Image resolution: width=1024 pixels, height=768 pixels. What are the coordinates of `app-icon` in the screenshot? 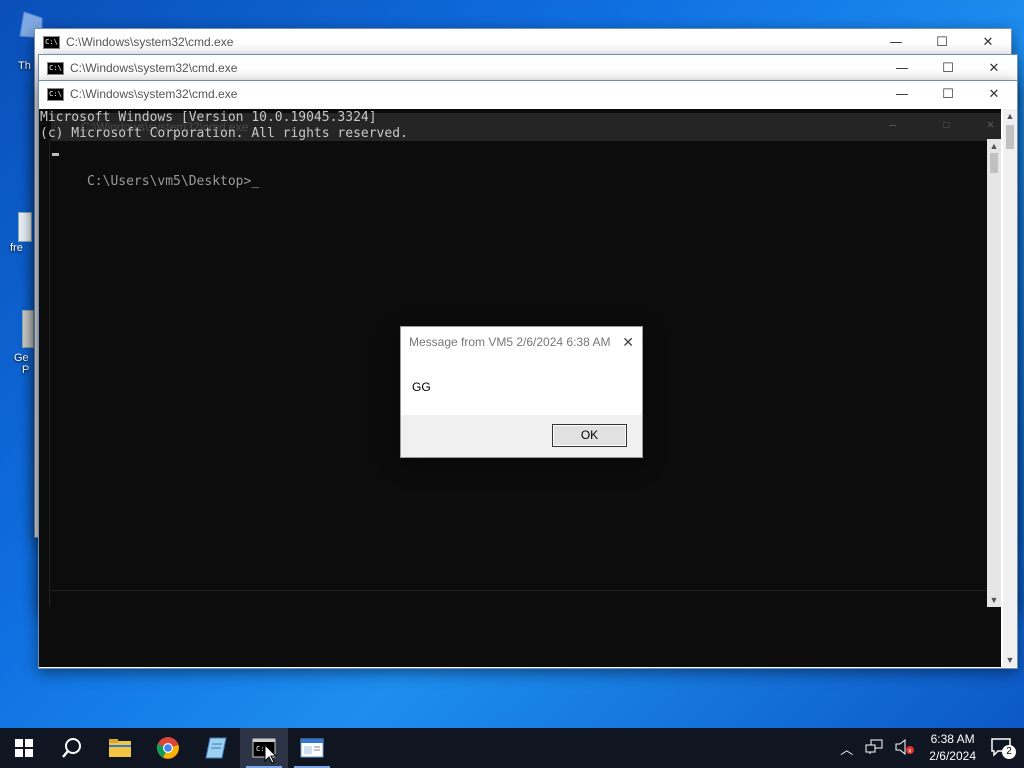 It's located at (28, 329).